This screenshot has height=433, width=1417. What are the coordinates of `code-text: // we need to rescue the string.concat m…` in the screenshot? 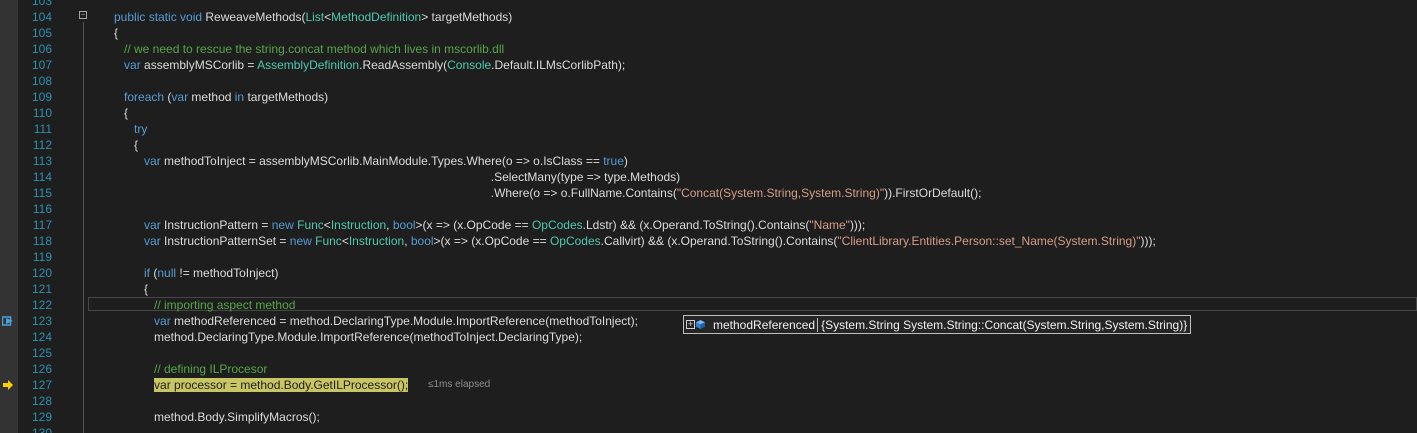 It's located at (309, 49).